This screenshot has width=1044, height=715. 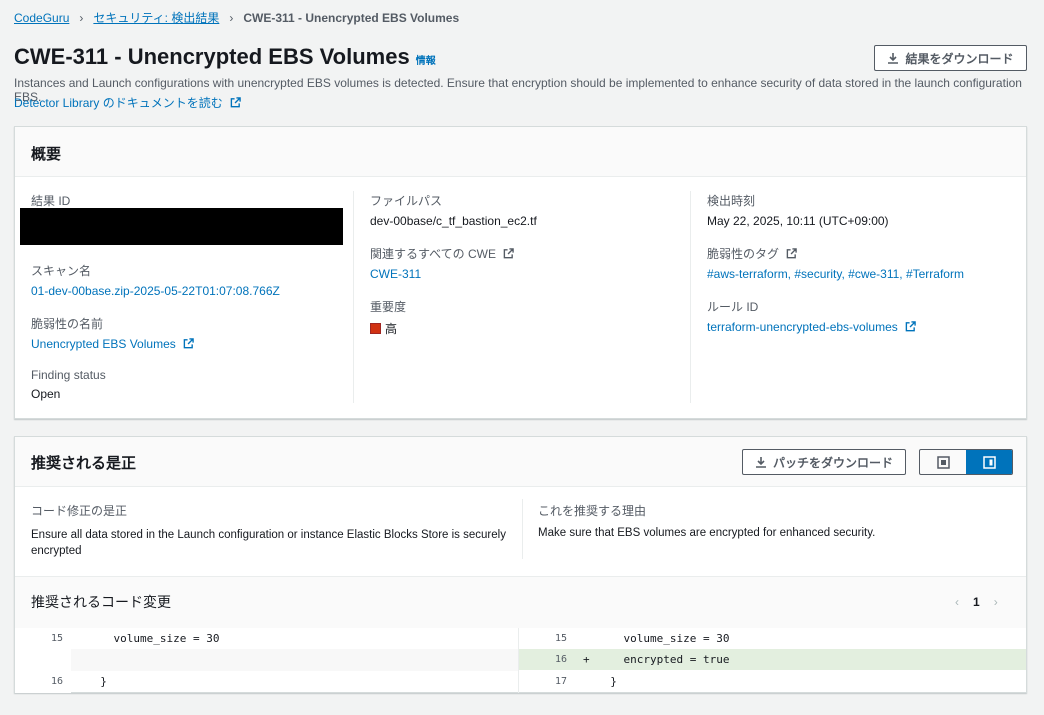 I want to click on line-number: 17, so click(x=560, y=681).